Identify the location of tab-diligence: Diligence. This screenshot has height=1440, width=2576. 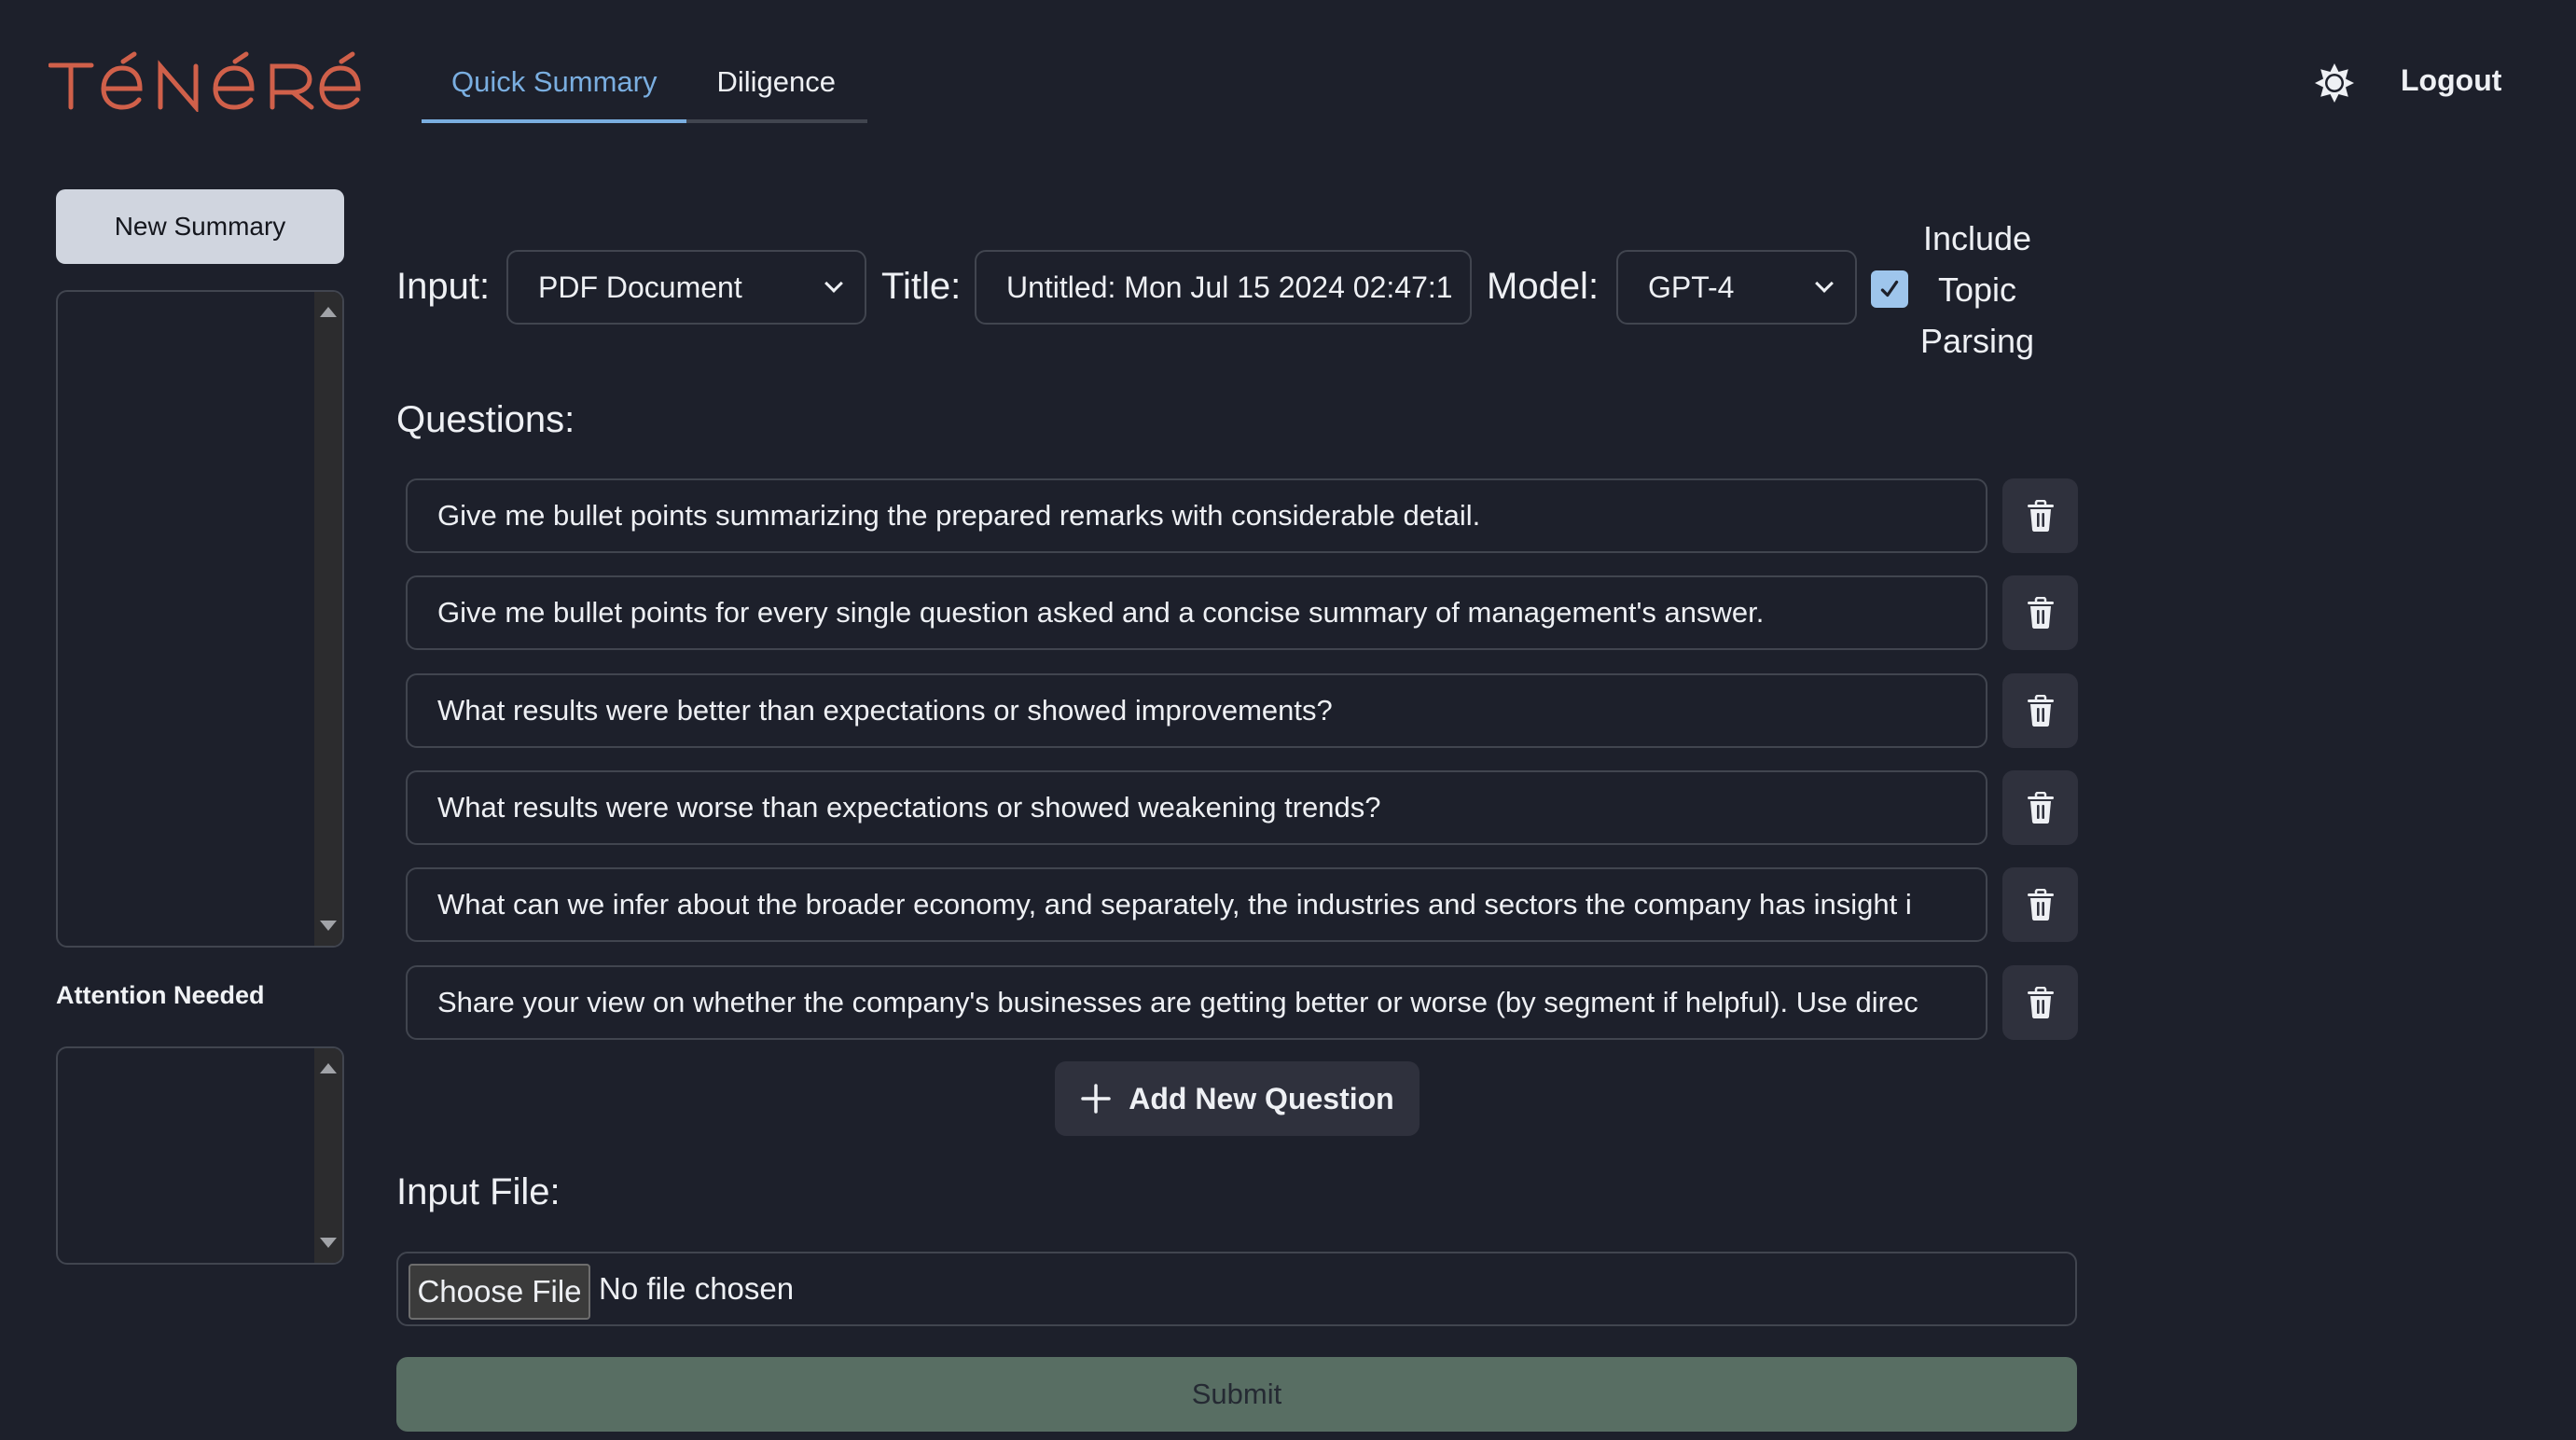
(776, 87).